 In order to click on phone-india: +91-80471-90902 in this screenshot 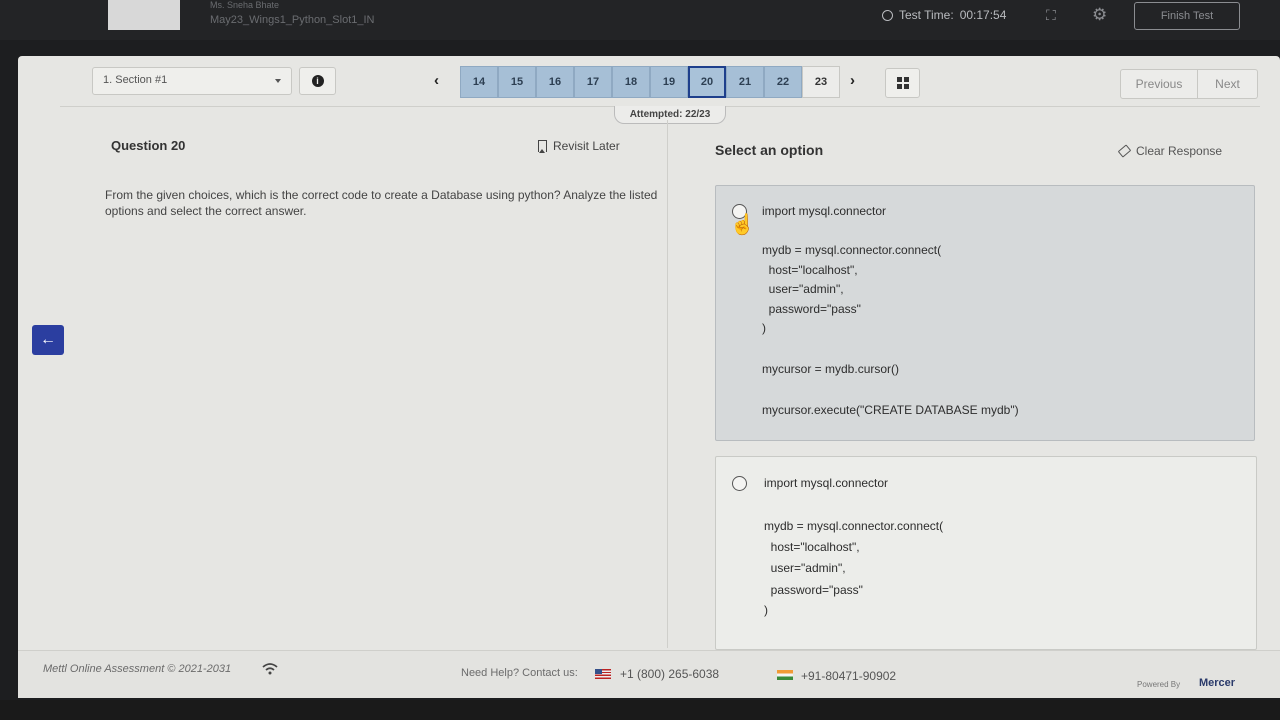, I will do `click(848, 676)`.